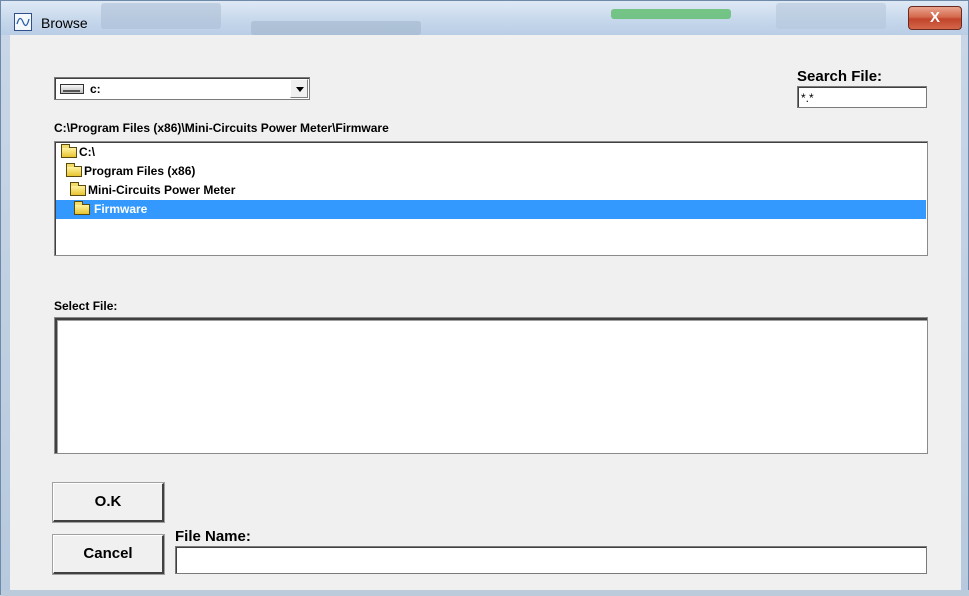  Describe the element at coordinates (491, 152) in the screenshot. I see `folder-item: C:\` at that location.